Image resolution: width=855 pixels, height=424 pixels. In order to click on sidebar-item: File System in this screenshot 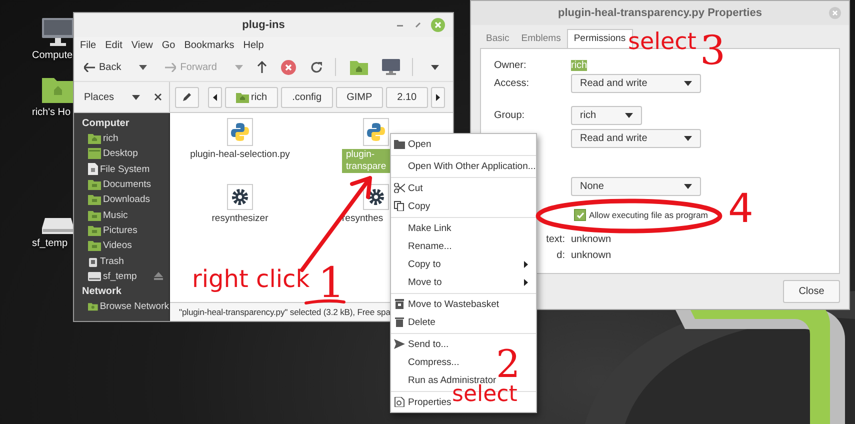, I will do `click(121, 169)`.